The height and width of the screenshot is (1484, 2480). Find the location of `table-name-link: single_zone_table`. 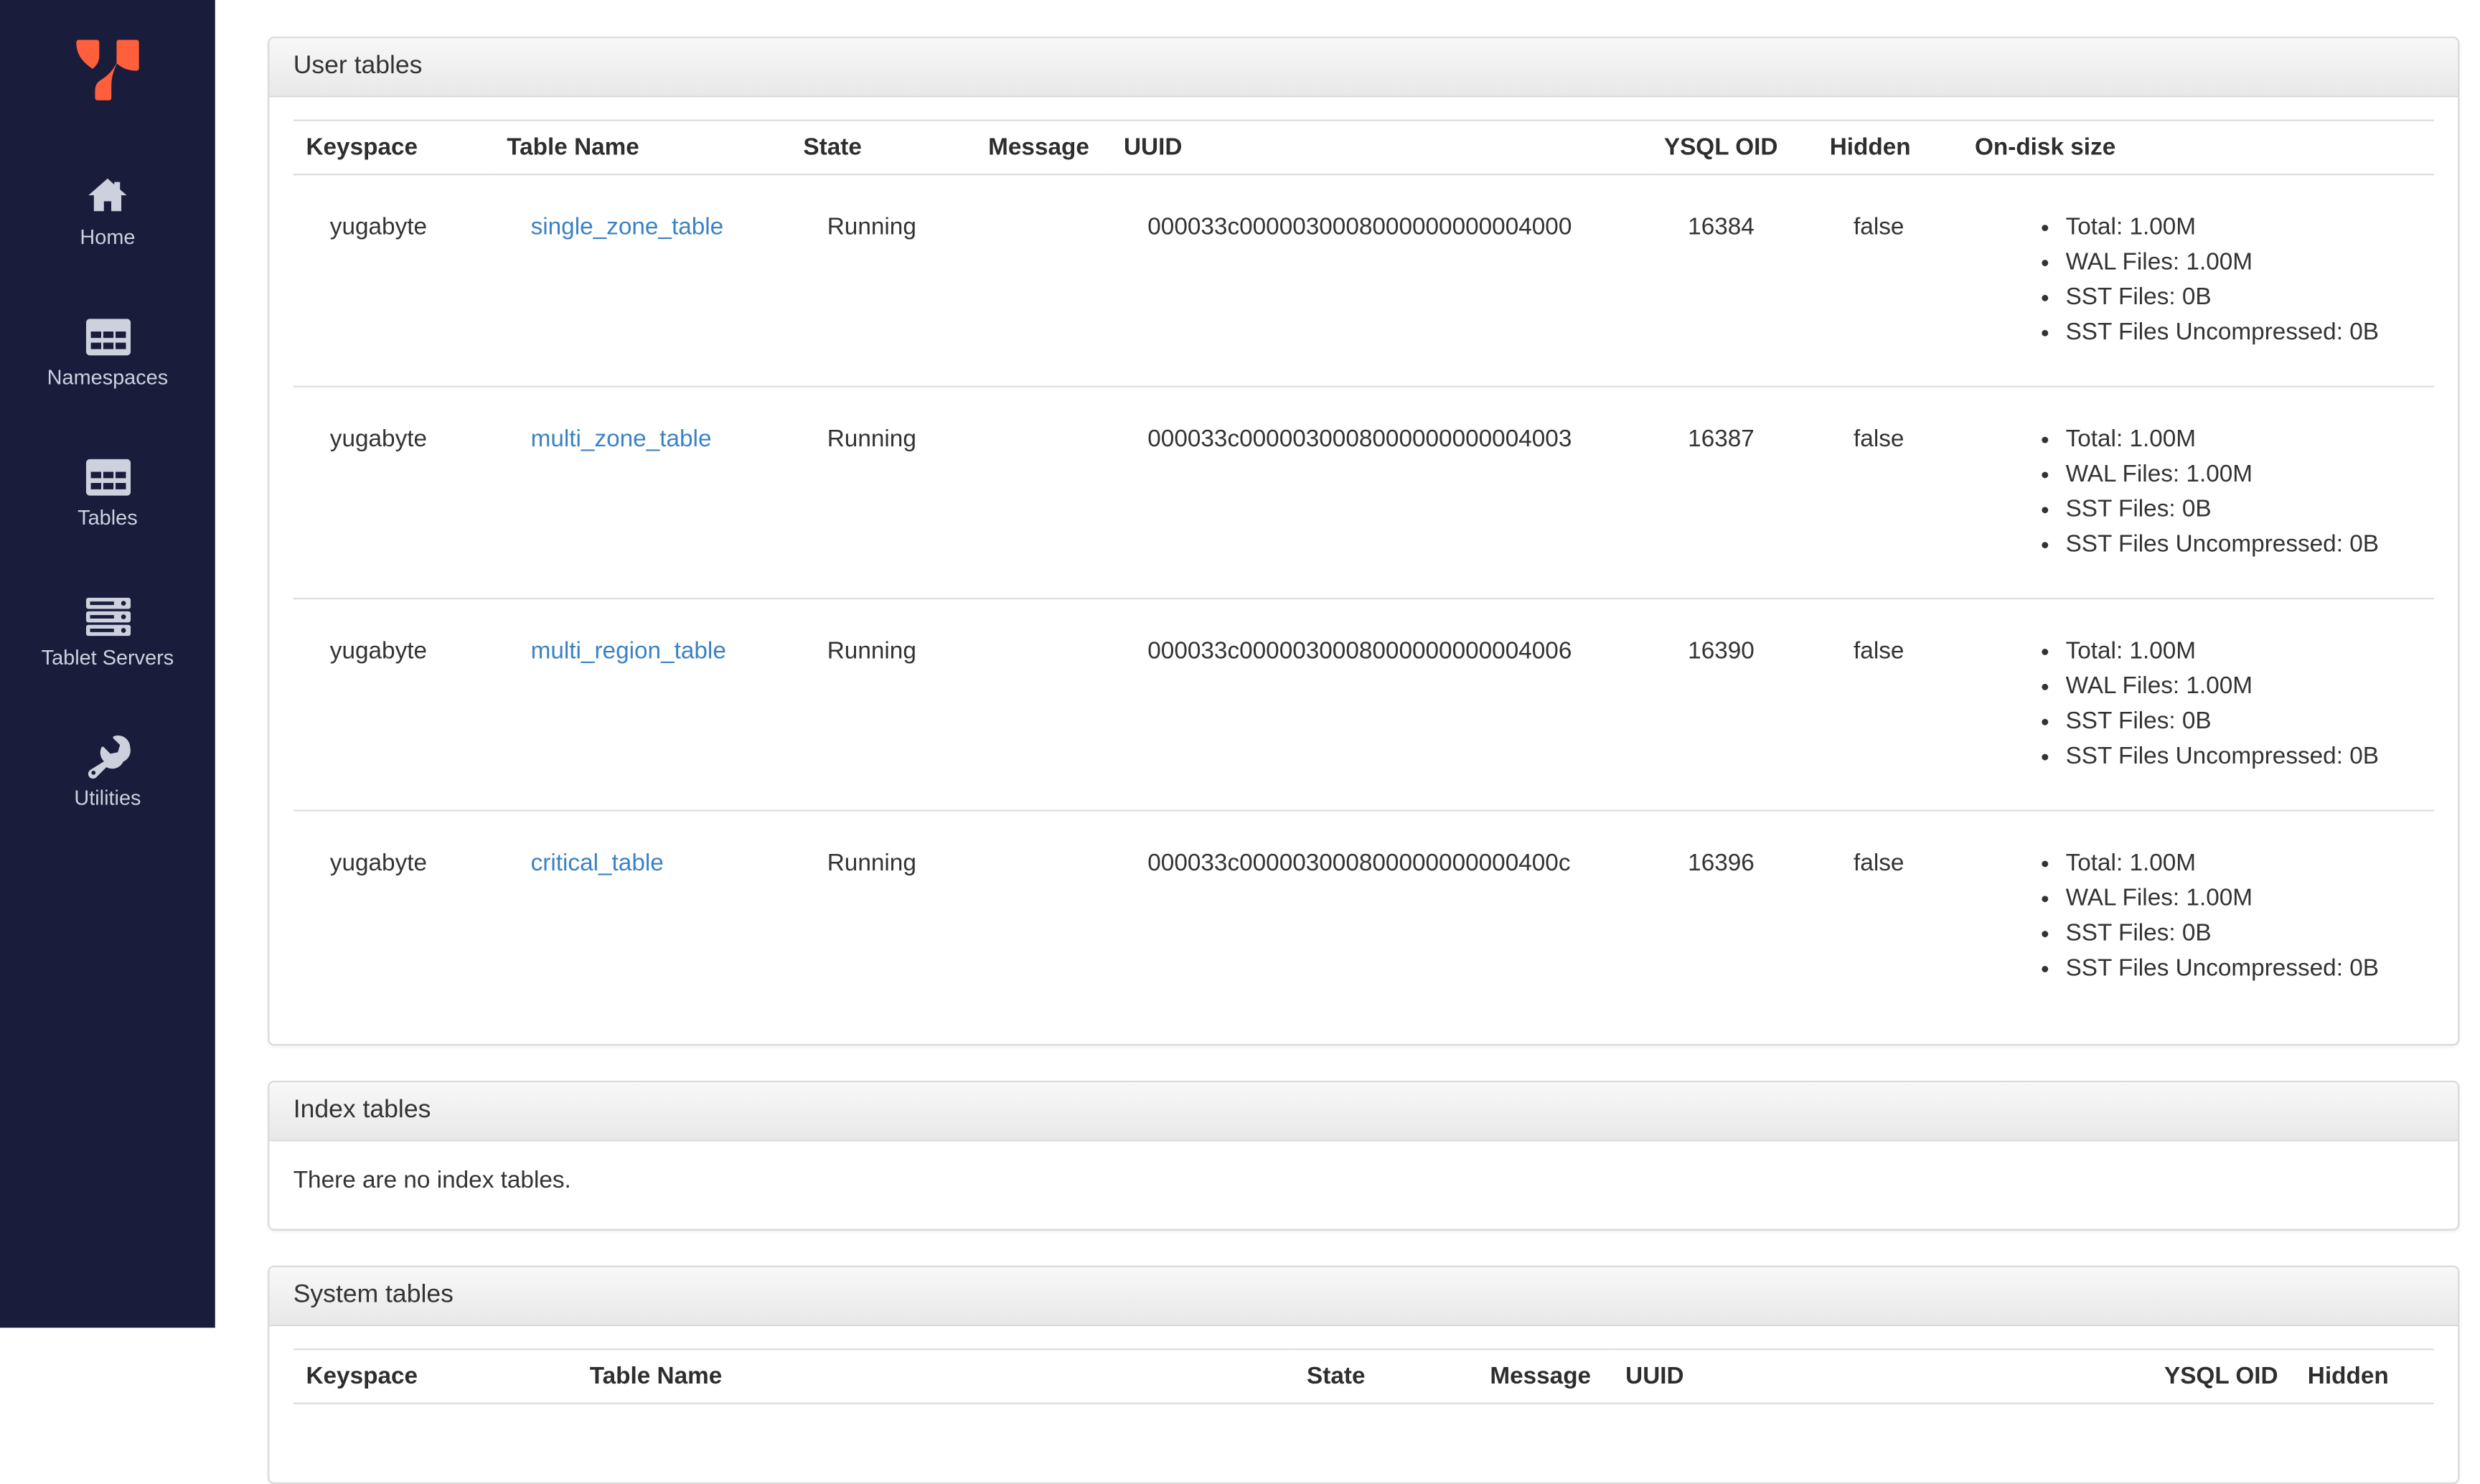

table-name-link: single_zone_table is located at coordinates (627, 228).